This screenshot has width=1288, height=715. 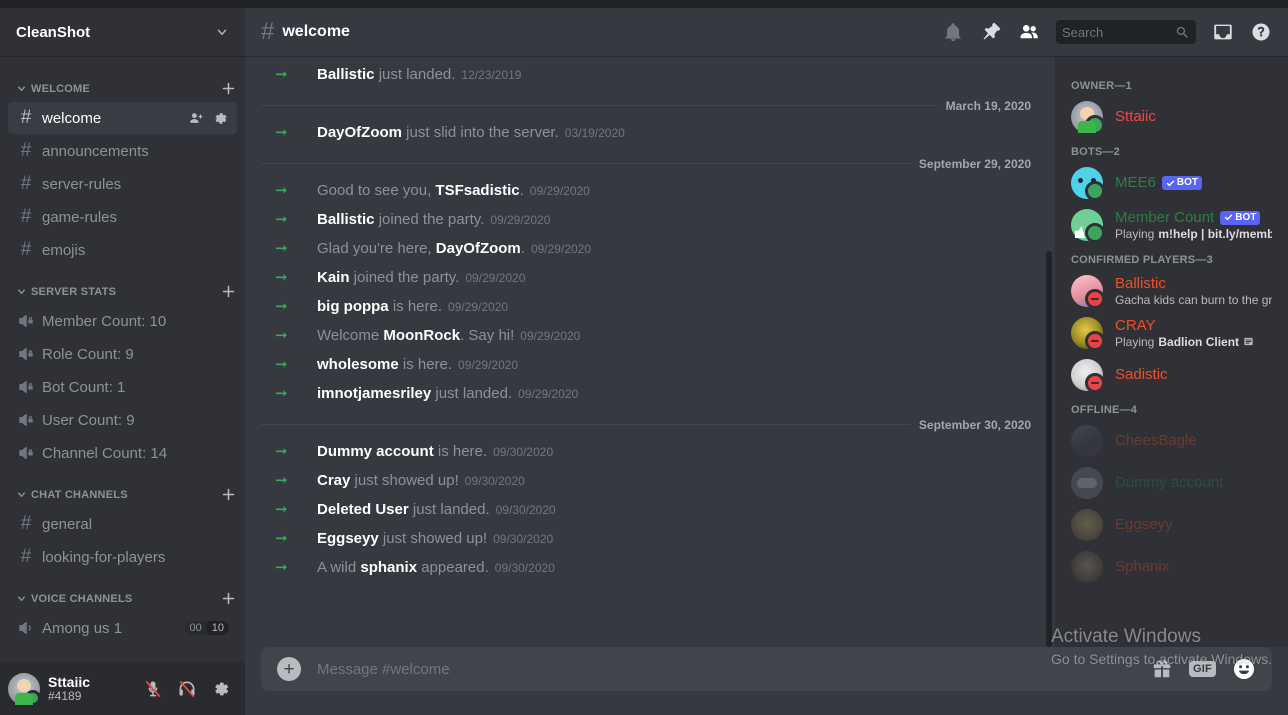 I want to click on search-box, so click(x=1126, y=32).